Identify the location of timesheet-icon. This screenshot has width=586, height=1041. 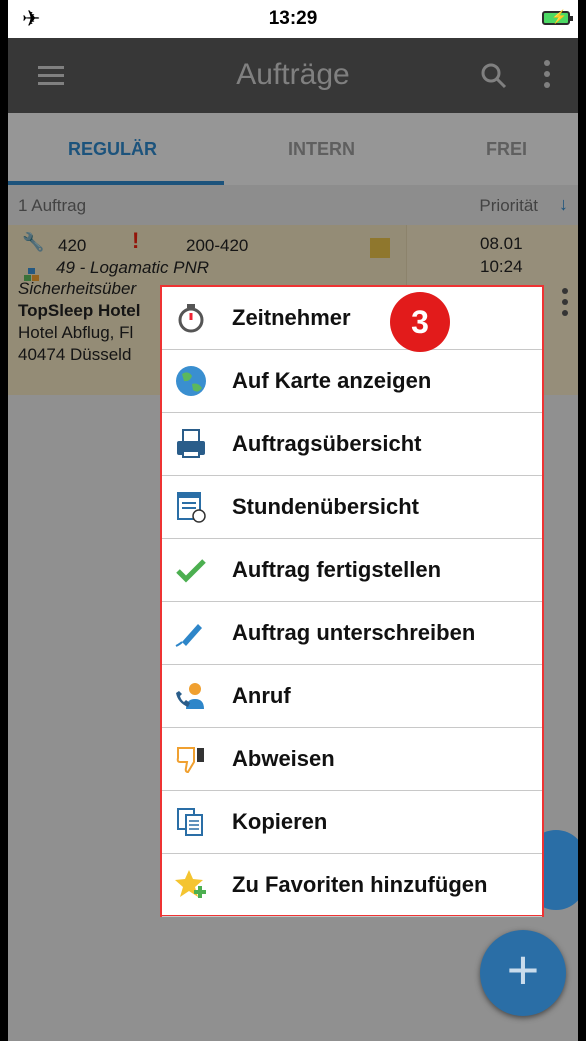
(191, 507).